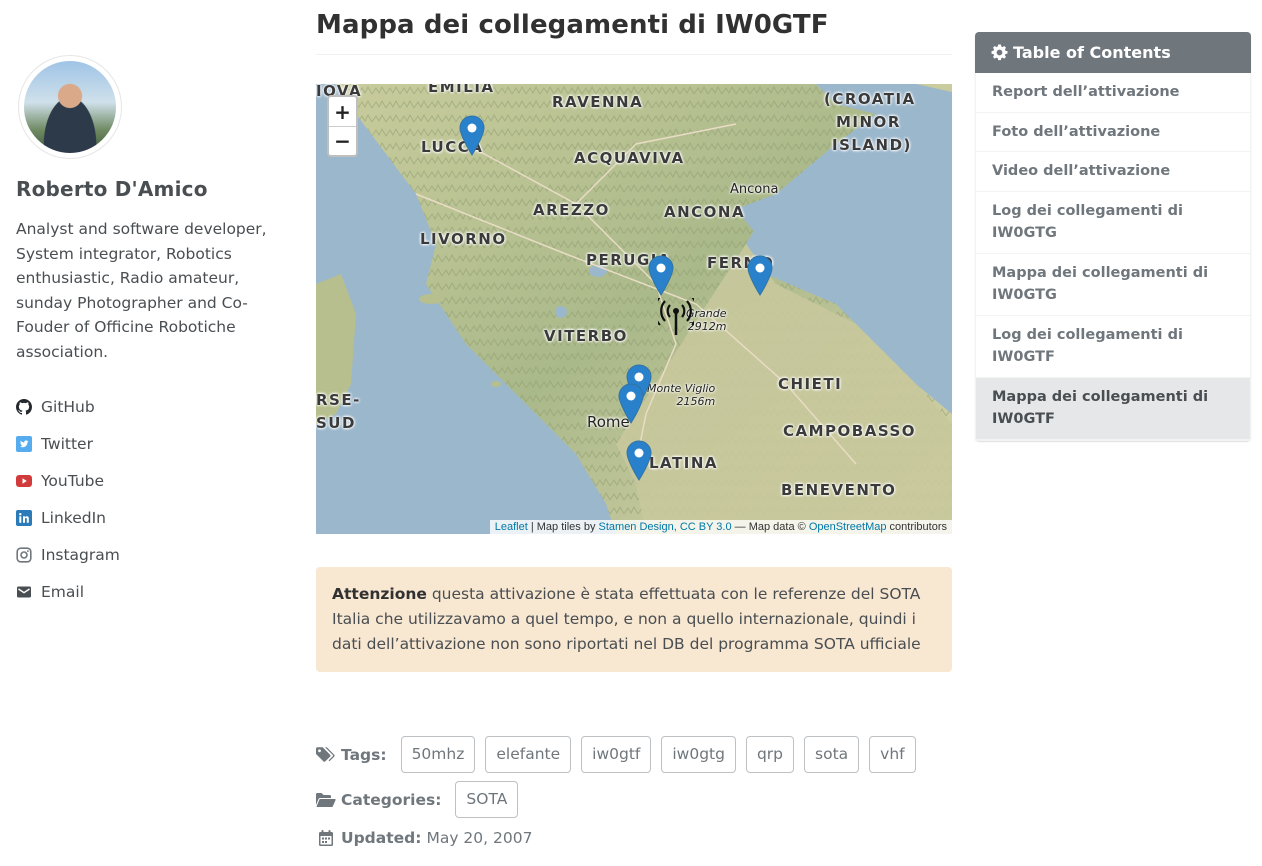 This screenshot has width=1262, height=866. What do you see at coordinates (63, 591) in the screenshot?
I see `email-label: Email` at bounding box center [63, 591].